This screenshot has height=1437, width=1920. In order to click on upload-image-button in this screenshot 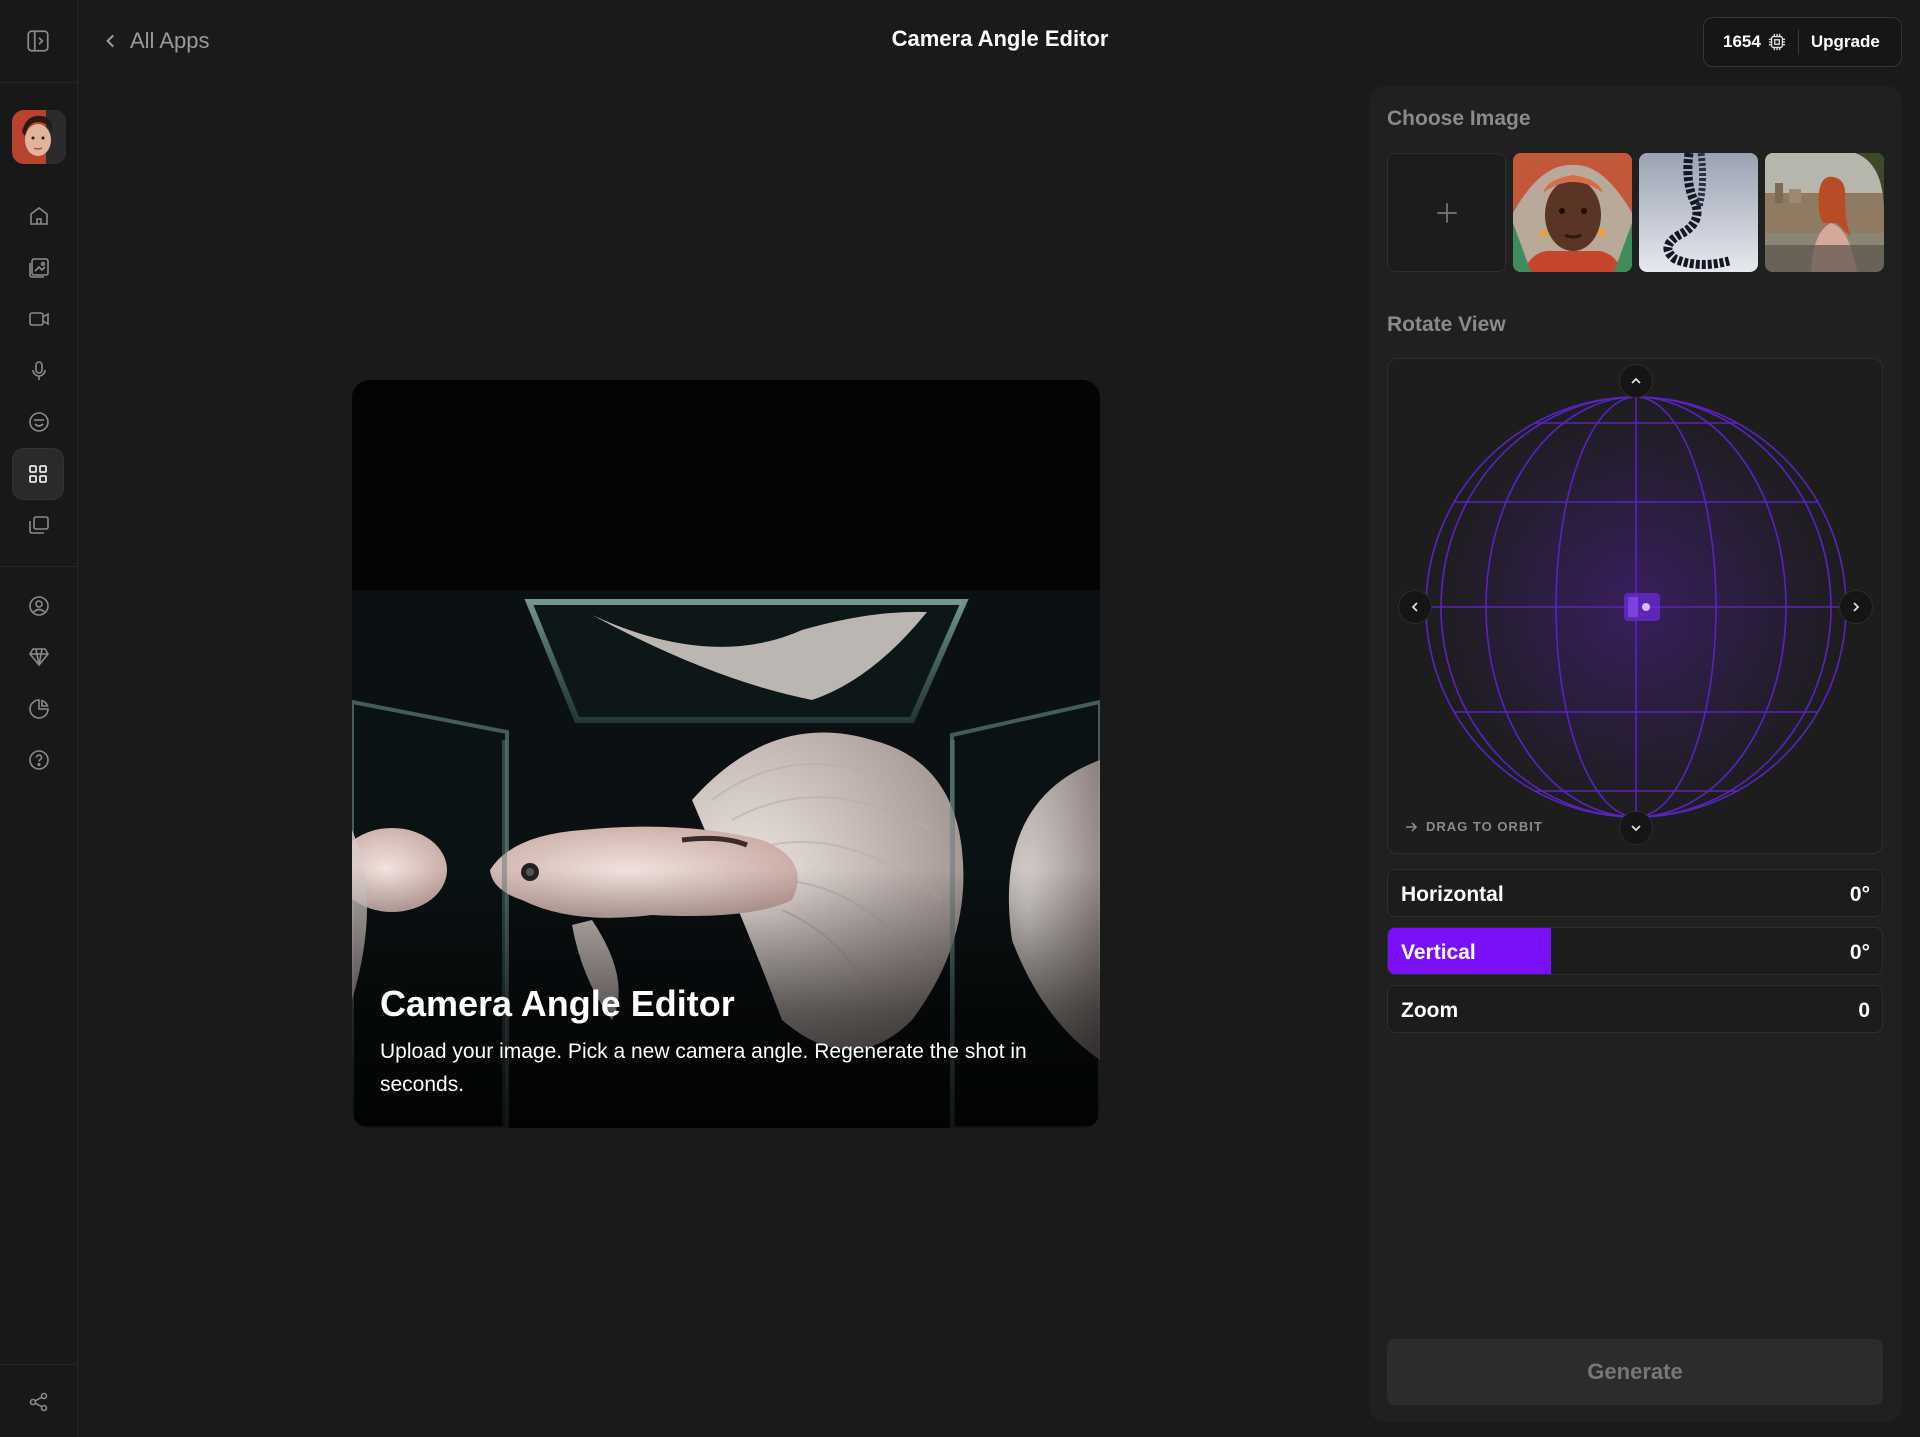, I will do `click(1446, 212)`.